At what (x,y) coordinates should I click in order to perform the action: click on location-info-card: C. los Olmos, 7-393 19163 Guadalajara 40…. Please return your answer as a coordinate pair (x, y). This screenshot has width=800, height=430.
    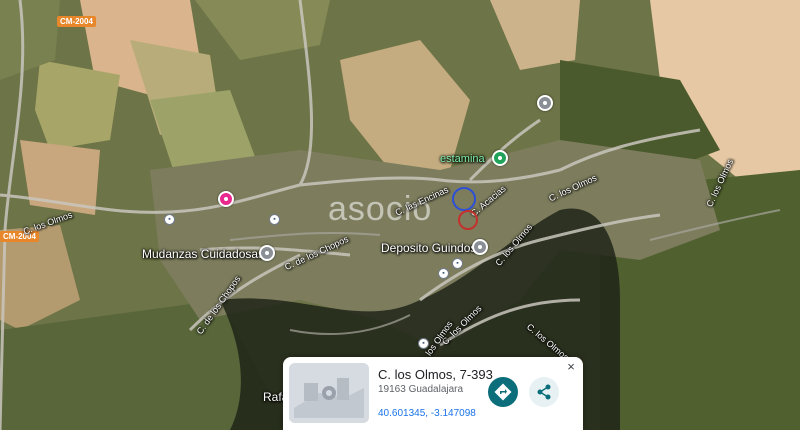
    Looking at the image, I should click on (433, 393).